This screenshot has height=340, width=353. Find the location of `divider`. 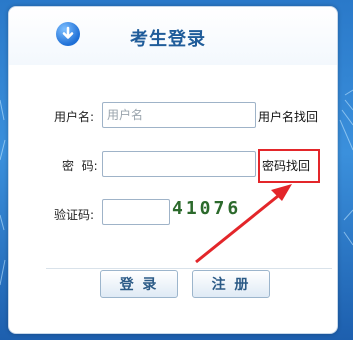

divider is located at coordinates (189, 268).